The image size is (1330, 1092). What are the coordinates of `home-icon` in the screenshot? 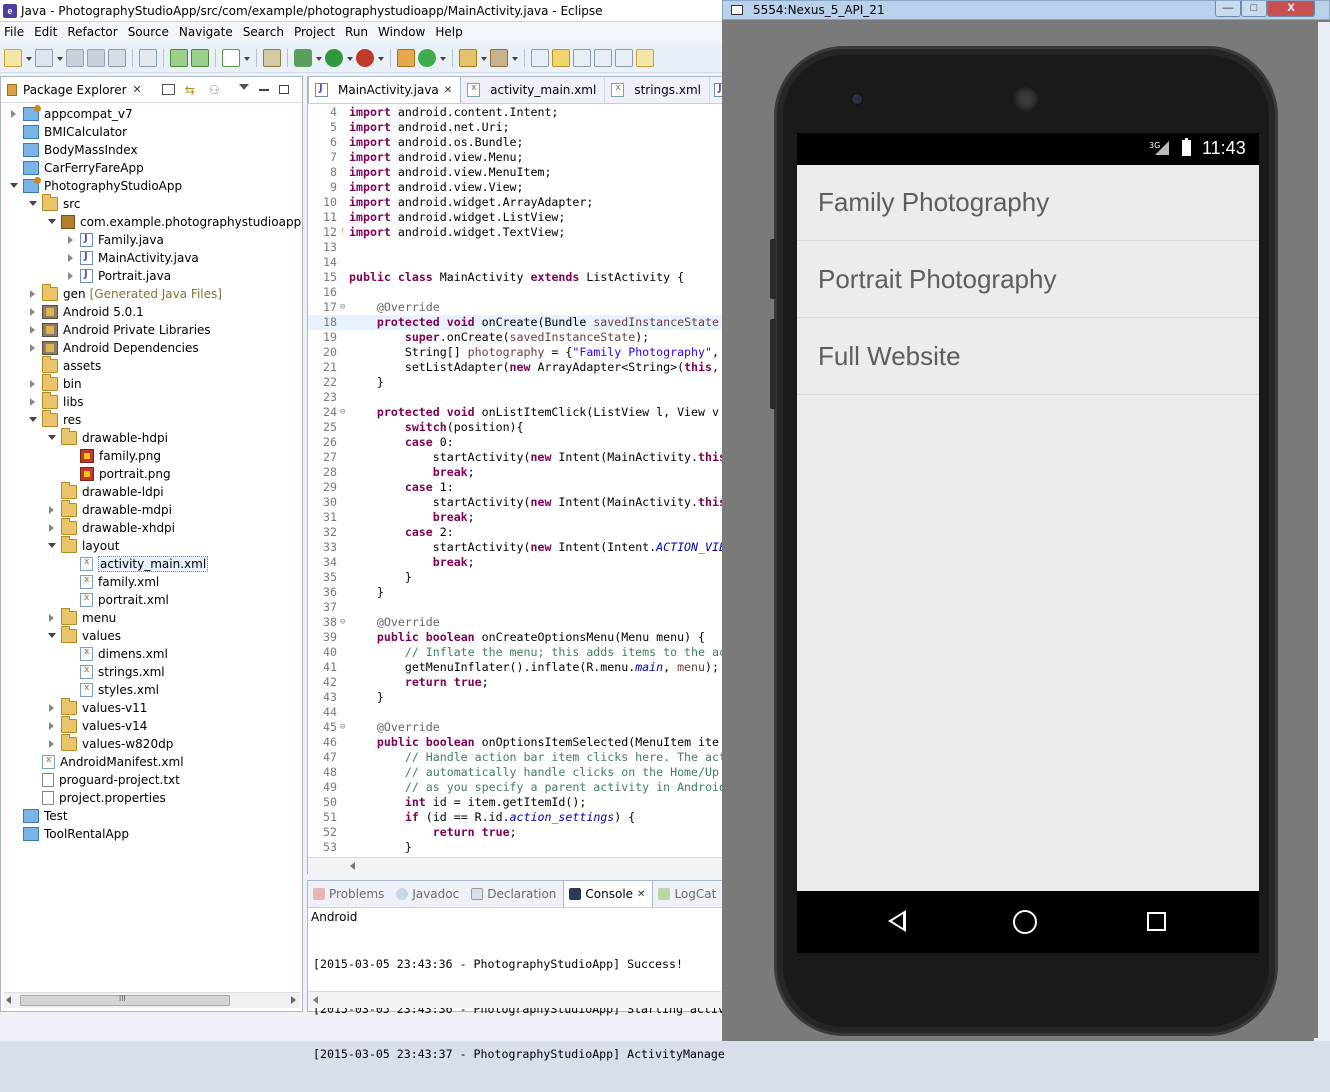 It's located at (1025, 922).